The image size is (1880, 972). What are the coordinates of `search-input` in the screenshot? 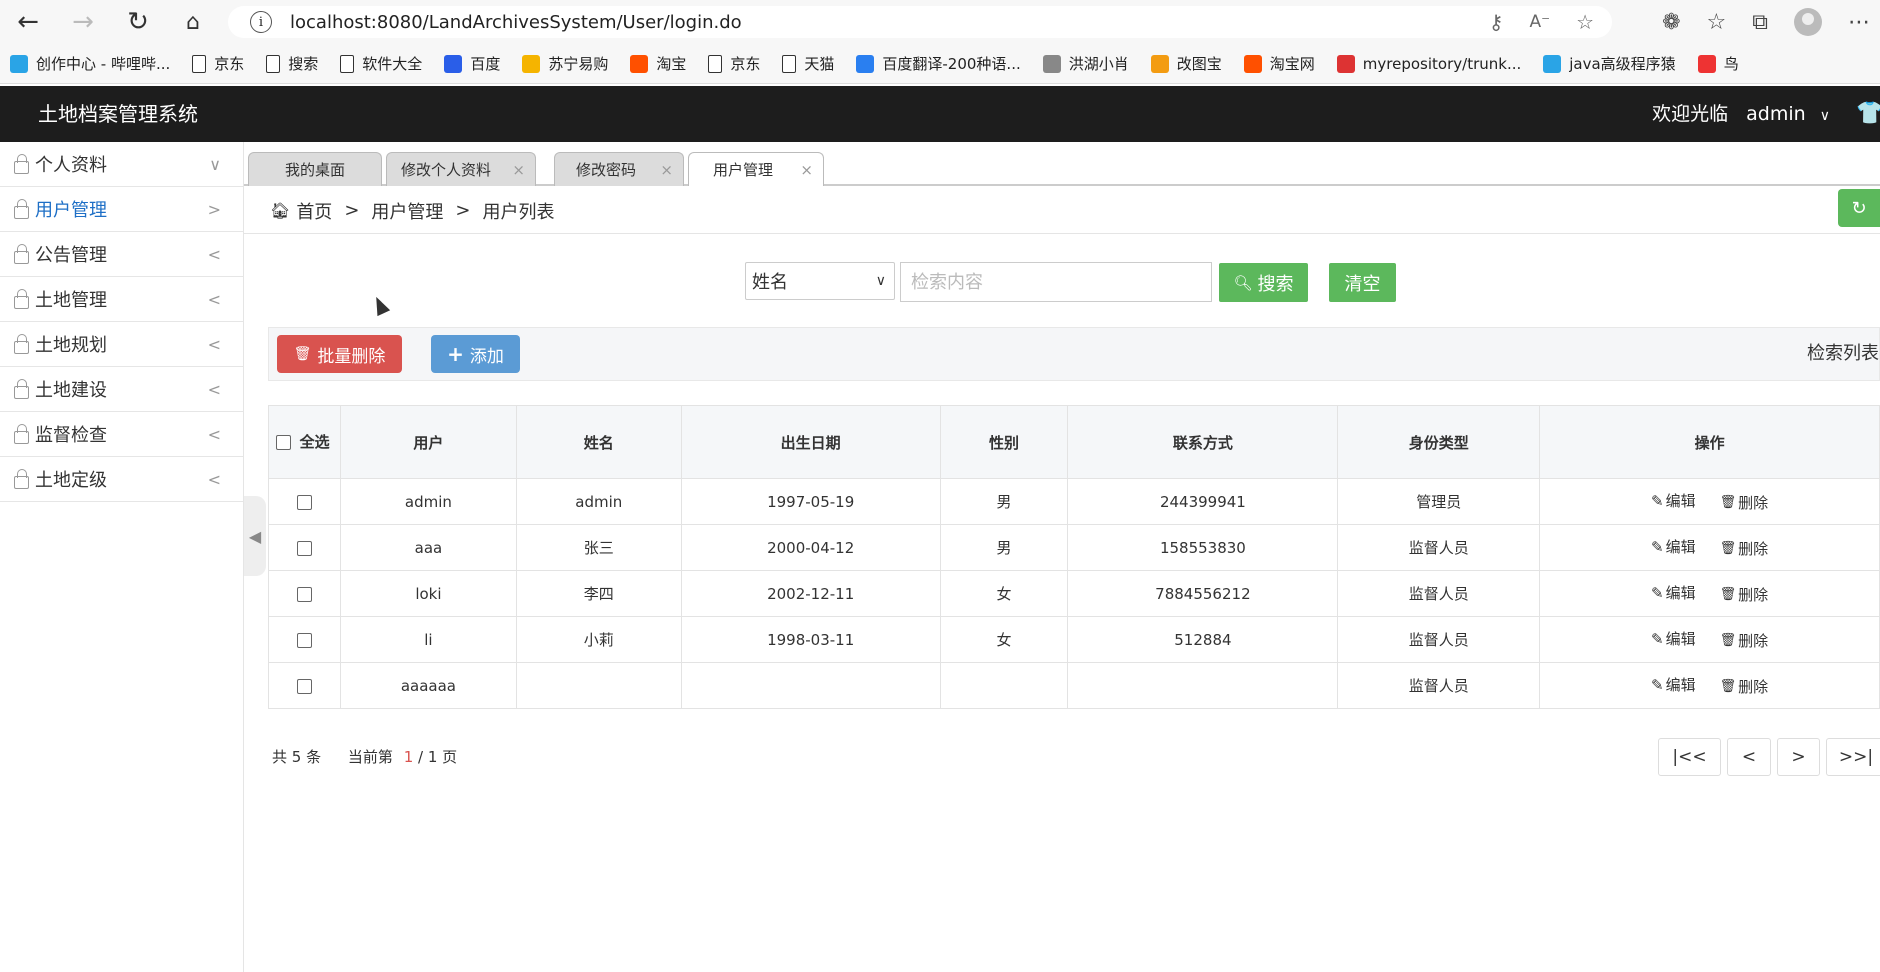 It's located at (1056, 282).